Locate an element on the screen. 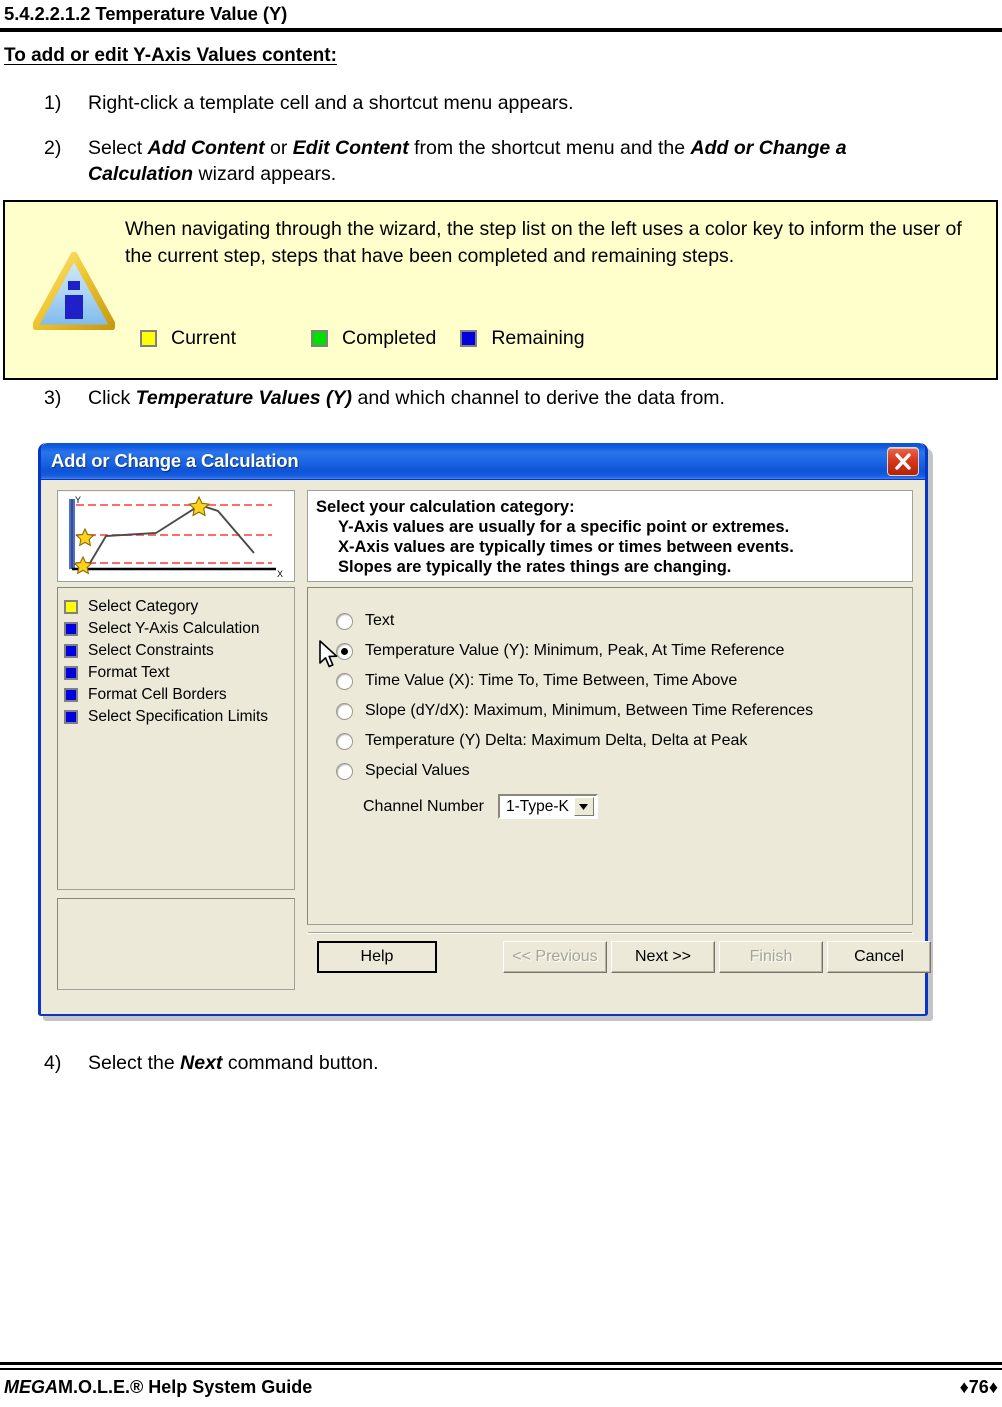 Image resolution: width=1002 pixels, height=1407 pixels. footer-brand-rest: M.O.L.E.® Help System Guide is located at coordinates (185, 1387).